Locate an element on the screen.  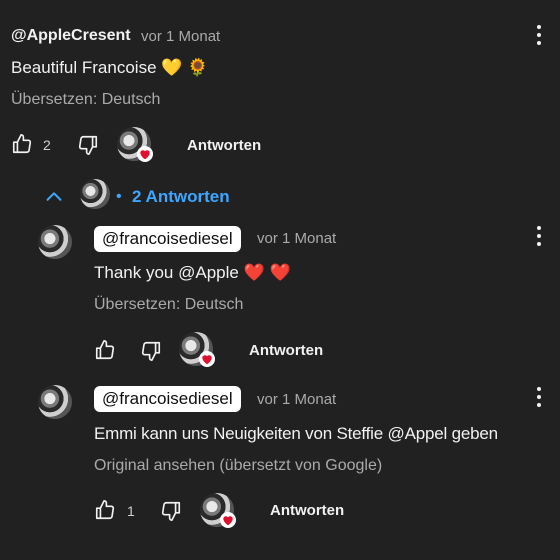
like-count: 2 is located at coordinates (47, 145).